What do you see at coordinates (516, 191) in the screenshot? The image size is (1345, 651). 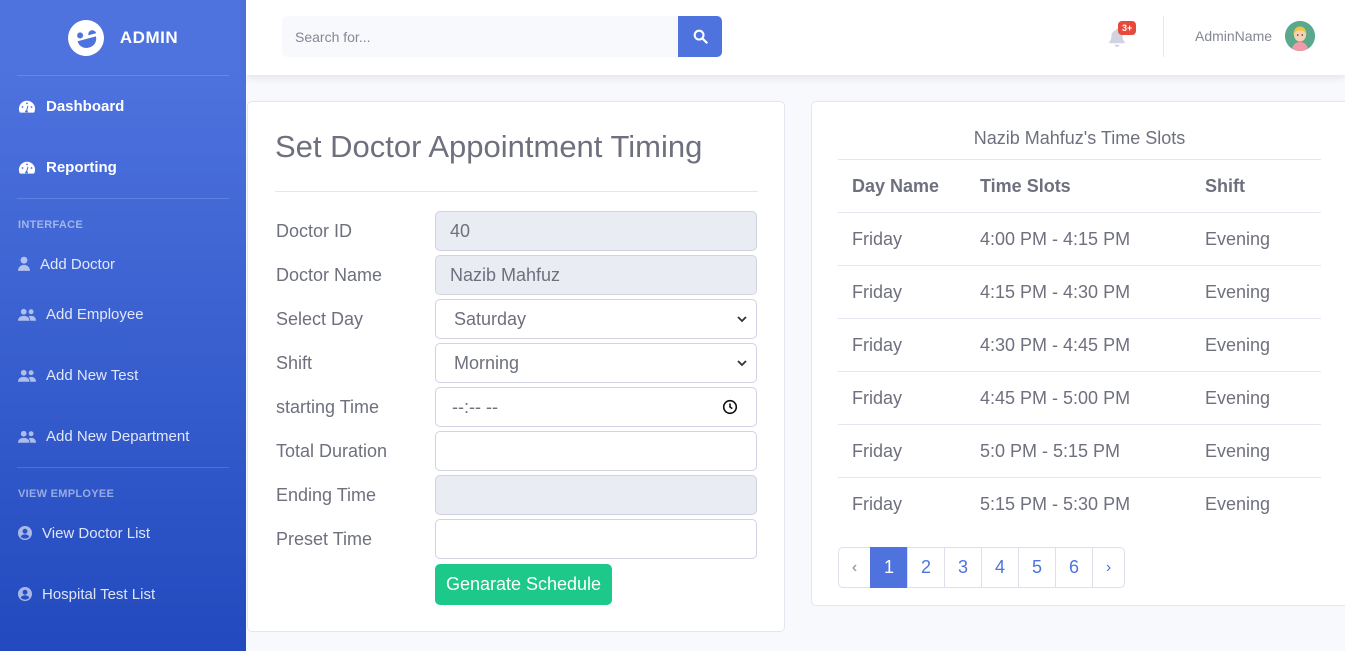 I see `form-divider` at bounding box center [516, 191].